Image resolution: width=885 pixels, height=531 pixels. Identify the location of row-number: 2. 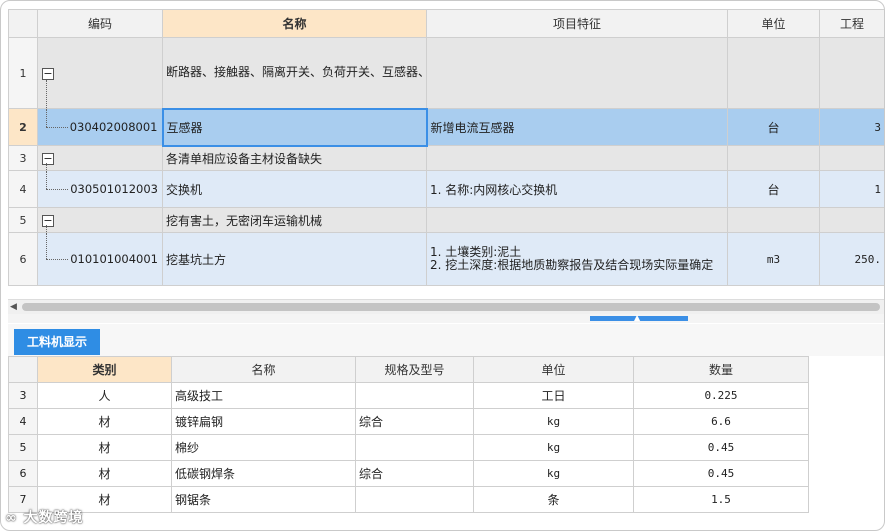
(23, 127).